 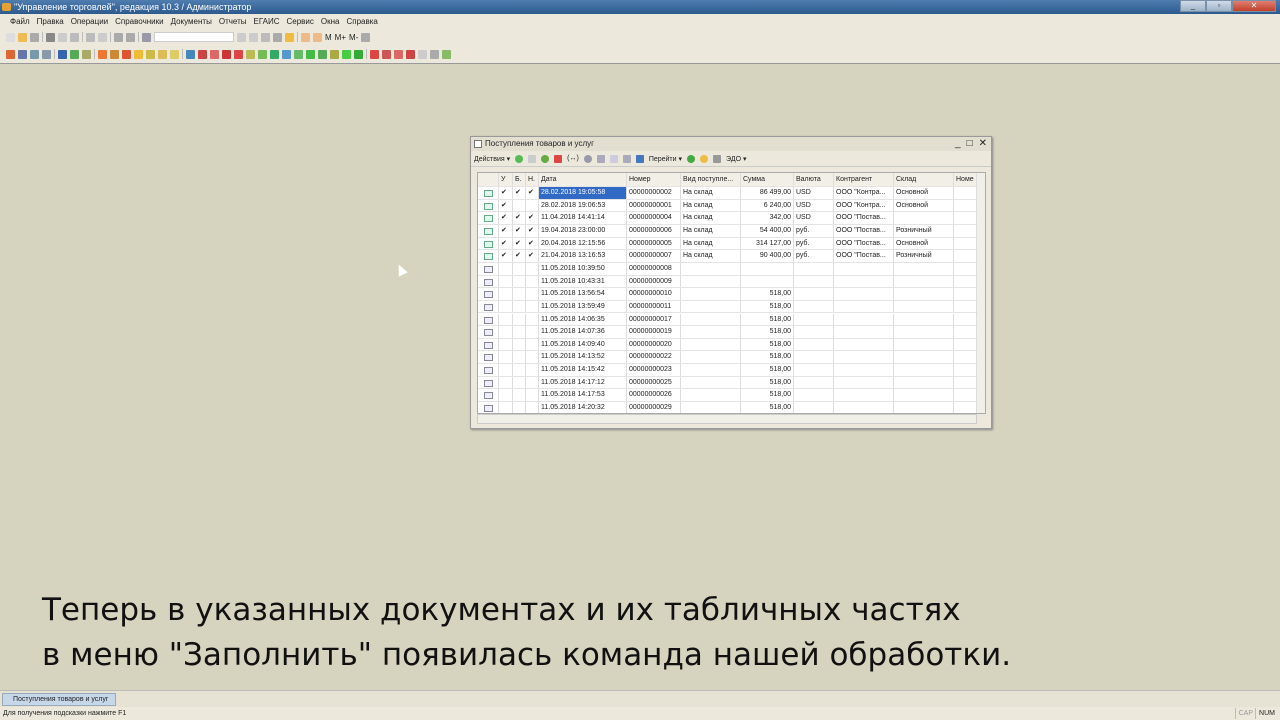 I want to click on menu-item-2: Операции, so click(x=89, y=21).